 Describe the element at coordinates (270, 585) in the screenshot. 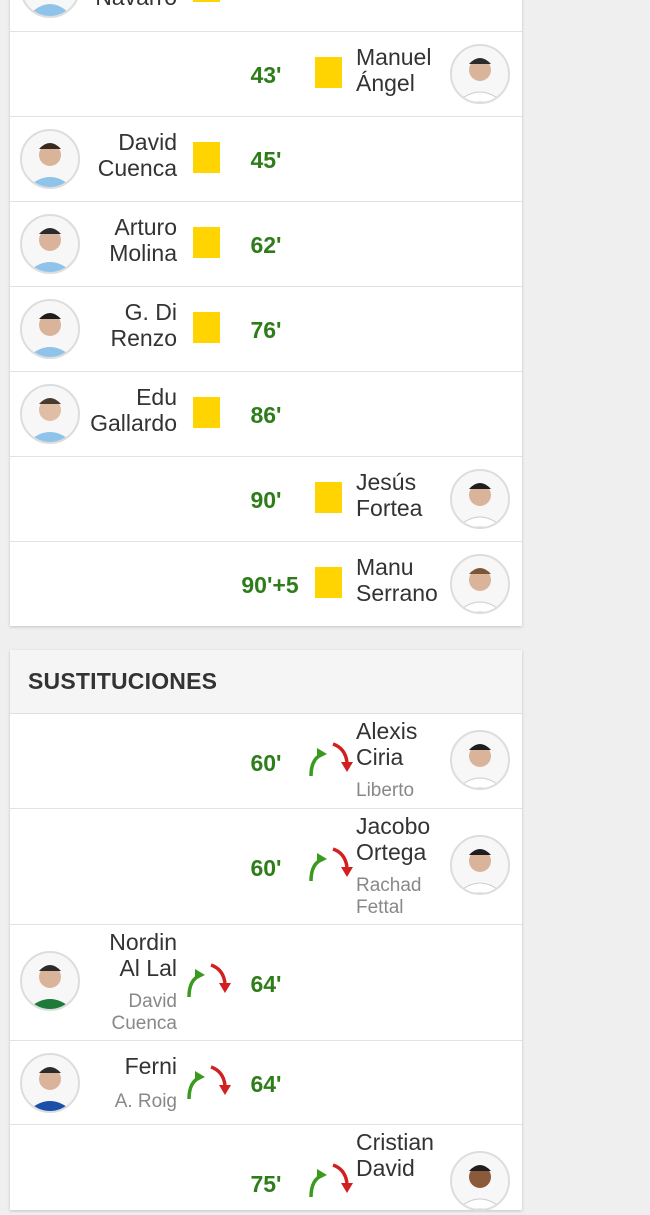

I see `event-minute: 90'+5` at that location.